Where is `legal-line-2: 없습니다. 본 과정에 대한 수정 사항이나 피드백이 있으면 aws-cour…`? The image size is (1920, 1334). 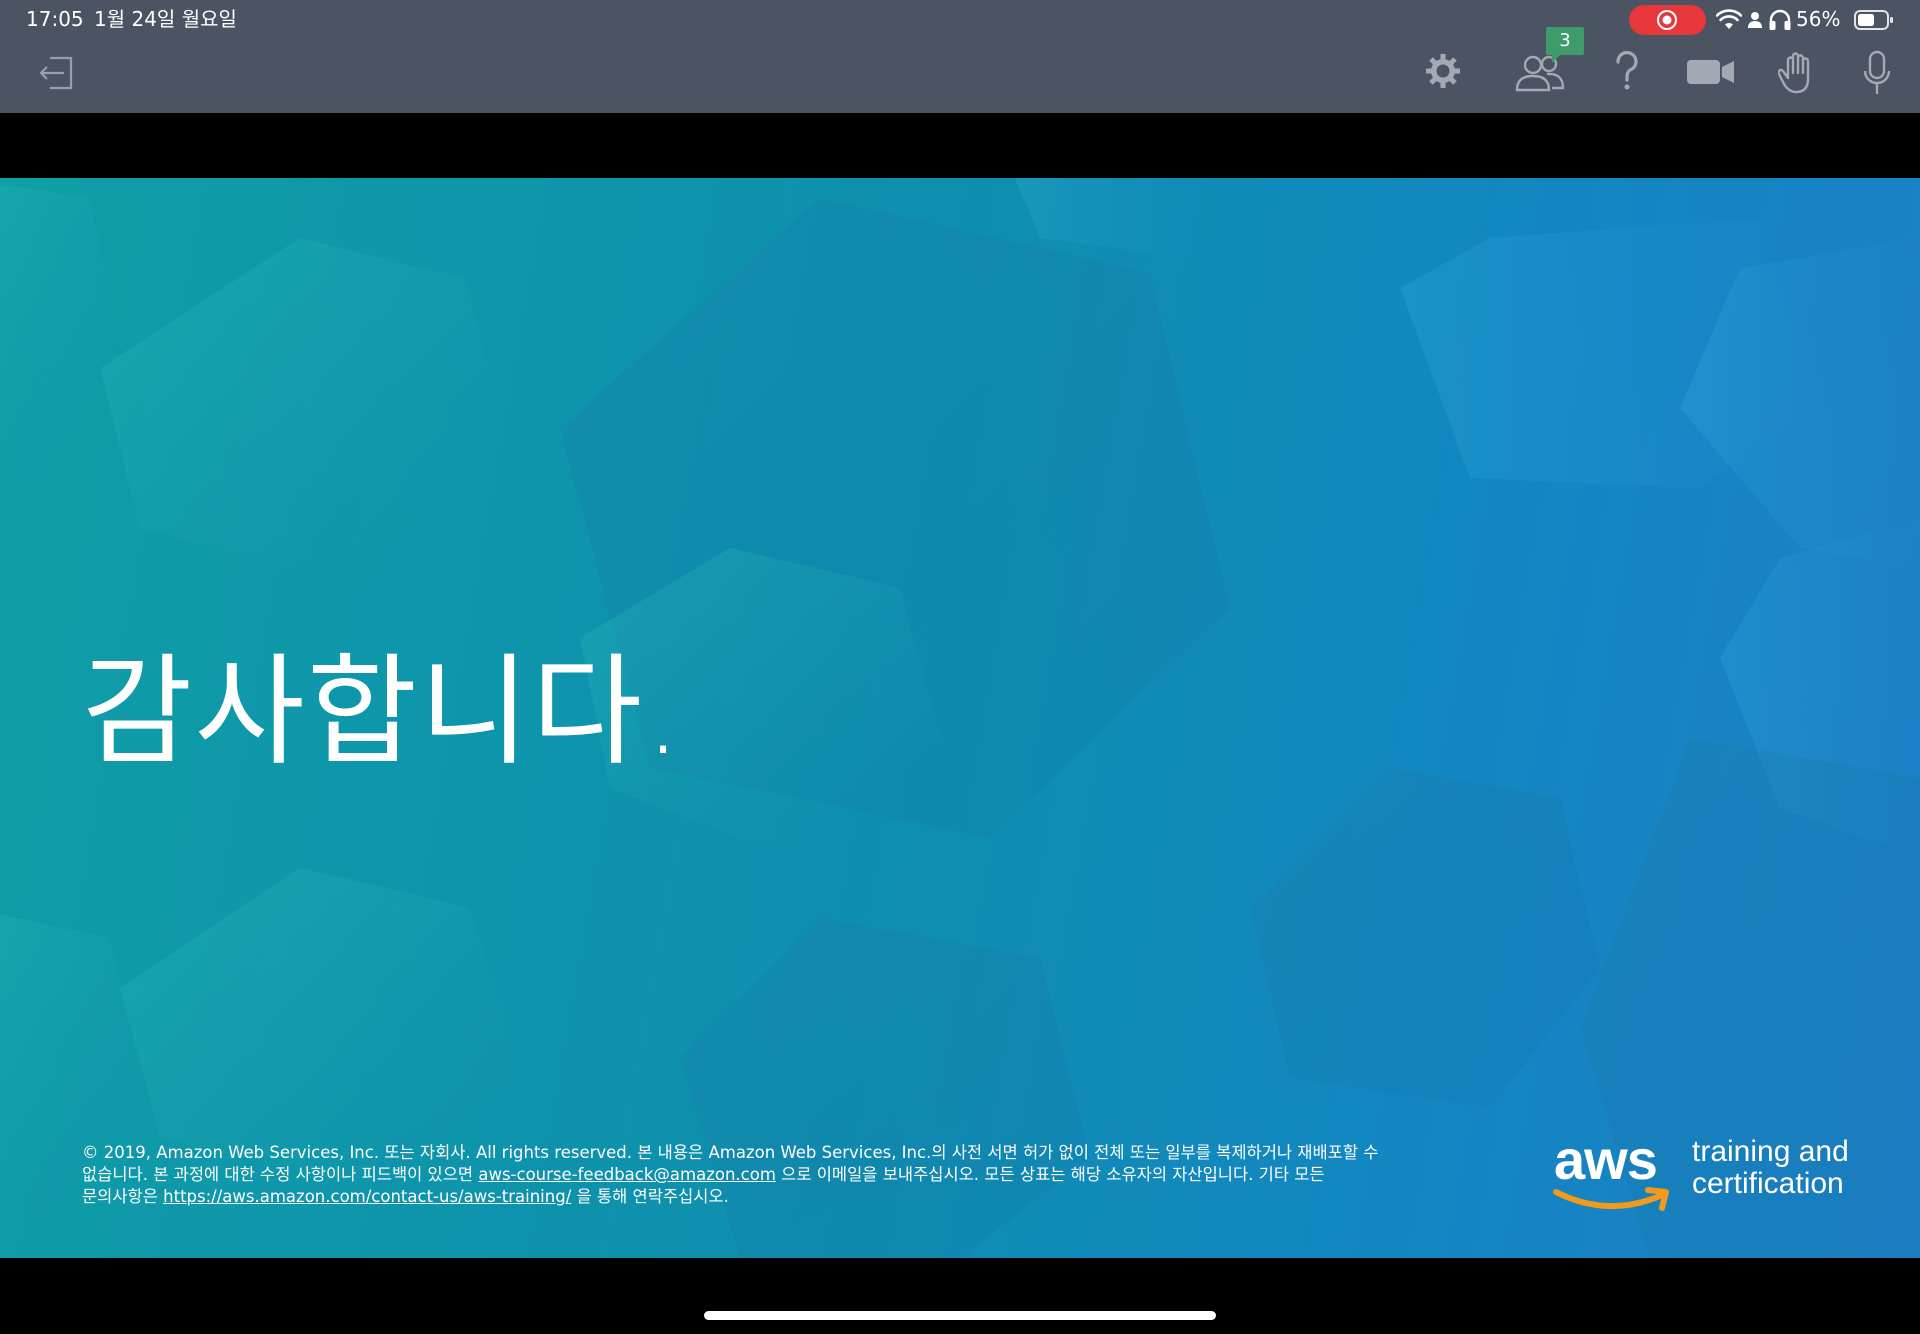
legal-line-2: 없습니다. 본 과정에 대한 수정 사항이나 피드백이 있으면 aws-cour… is located at coordinates (703, 1174).